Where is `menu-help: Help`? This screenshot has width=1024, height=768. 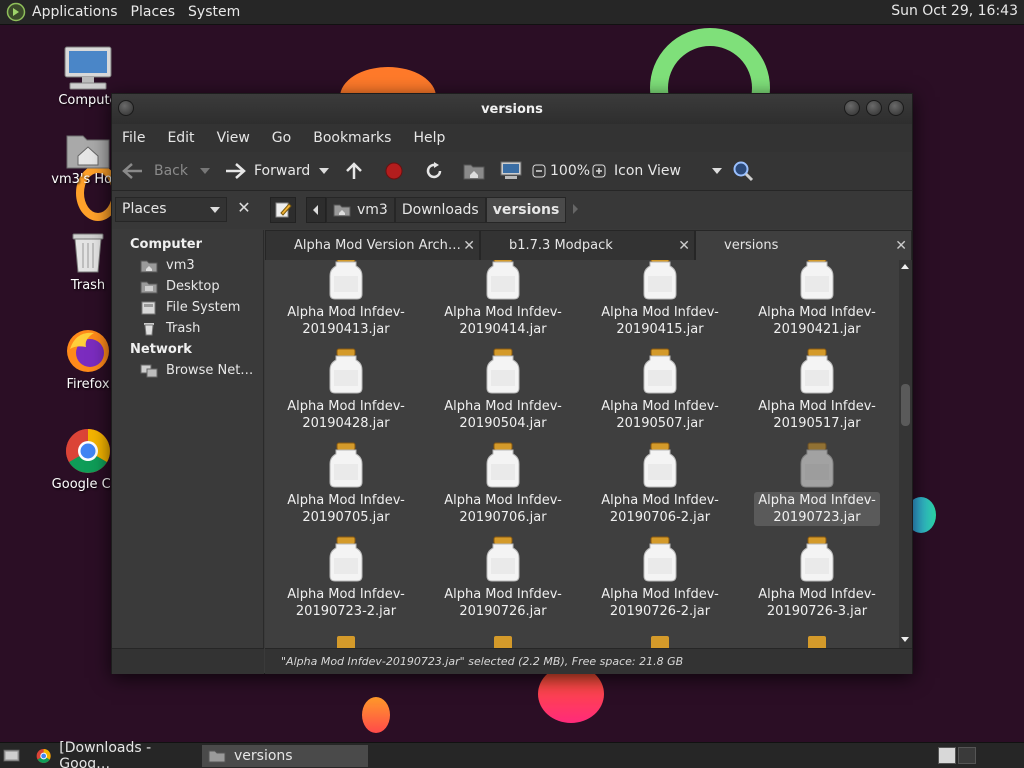 menu-help: Help is located at coordinates (429, 138).